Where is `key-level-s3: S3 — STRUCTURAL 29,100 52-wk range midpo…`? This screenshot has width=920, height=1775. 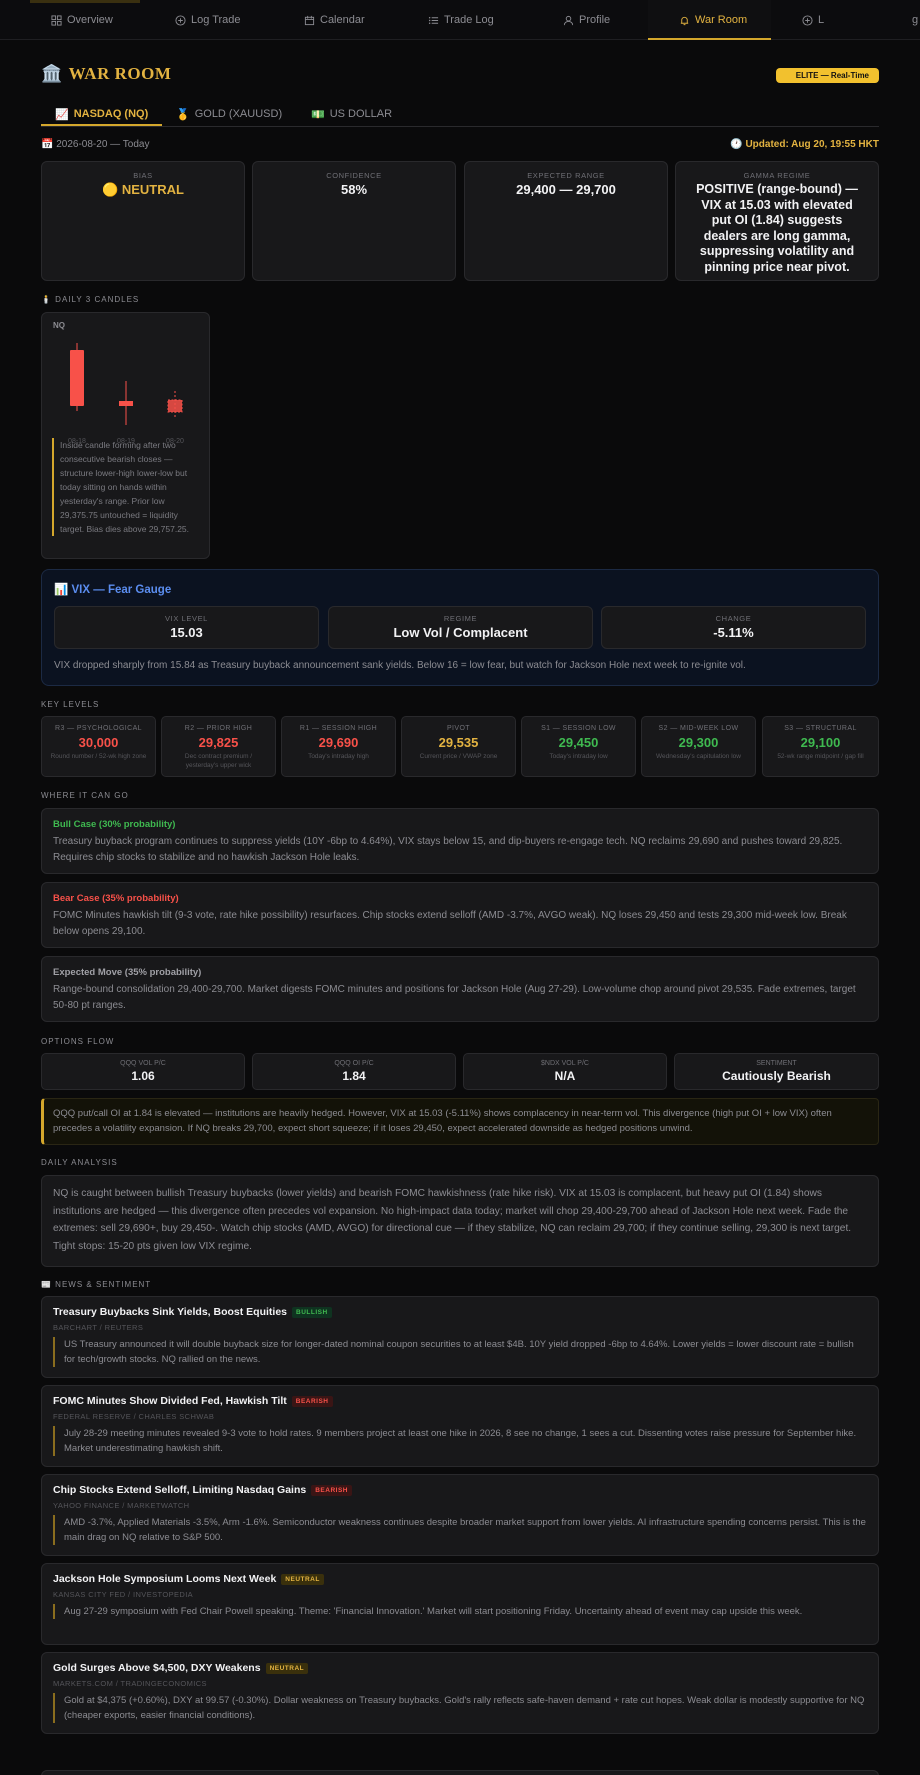 key-level-s3: S3 — STRUCTURAL 29,100 52-wk range midpo… is located at coordinates (820, 746).